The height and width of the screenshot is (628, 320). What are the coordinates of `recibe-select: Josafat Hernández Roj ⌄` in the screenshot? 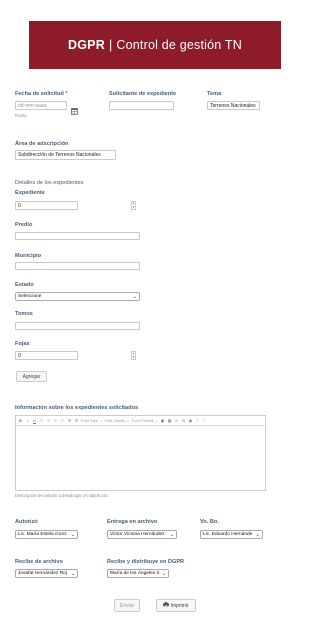 It's located at (46, 573).